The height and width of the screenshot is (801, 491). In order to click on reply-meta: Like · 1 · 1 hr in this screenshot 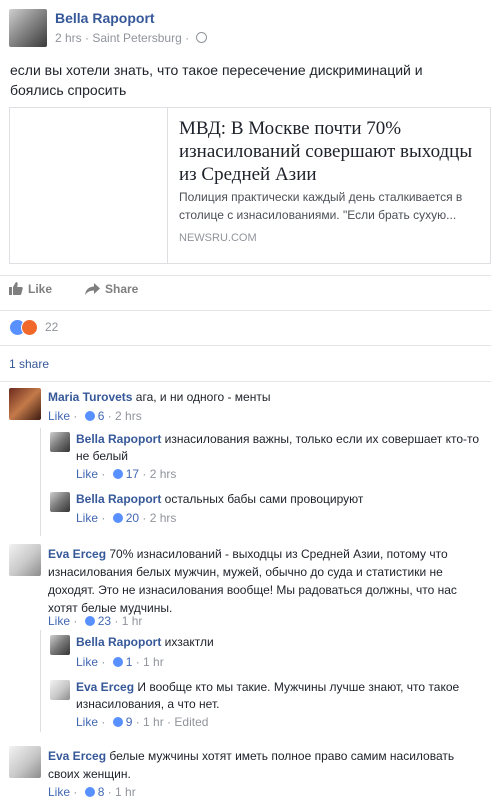, I will do `click(120, 662)`.